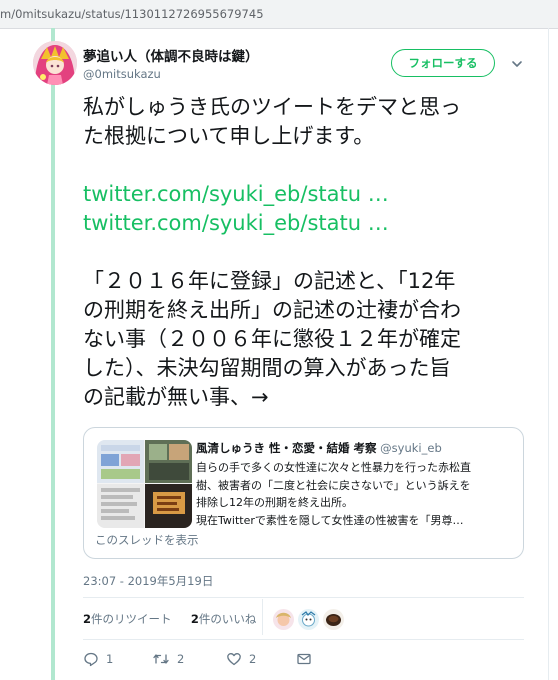  I want to click on quoted-tweet-author: 風清しゅうき 性・恋愛・結婚 考察 @syuki_eb, so click(319, 448).